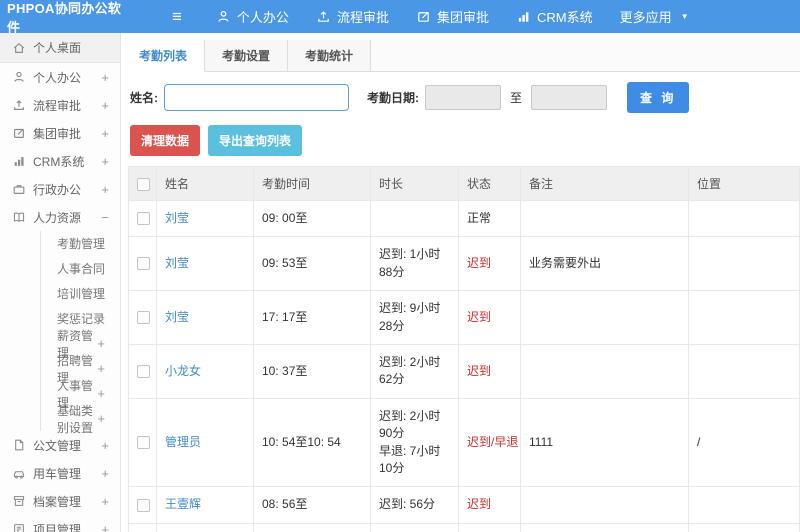 The height and width of the screenshot is (532, 800). I want to click on tab-attendance-settings: 考勤设置, so click(247, 55).